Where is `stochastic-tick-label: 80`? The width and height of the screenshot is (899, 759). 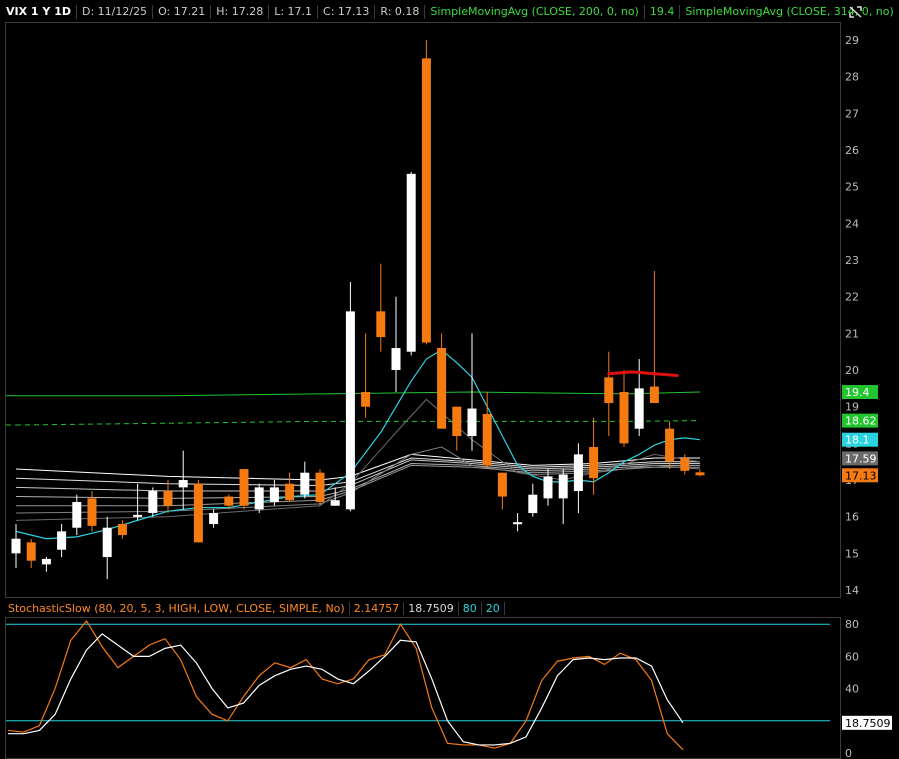 stochastic-tick-label: 80 is located at coordinates (852, 624).